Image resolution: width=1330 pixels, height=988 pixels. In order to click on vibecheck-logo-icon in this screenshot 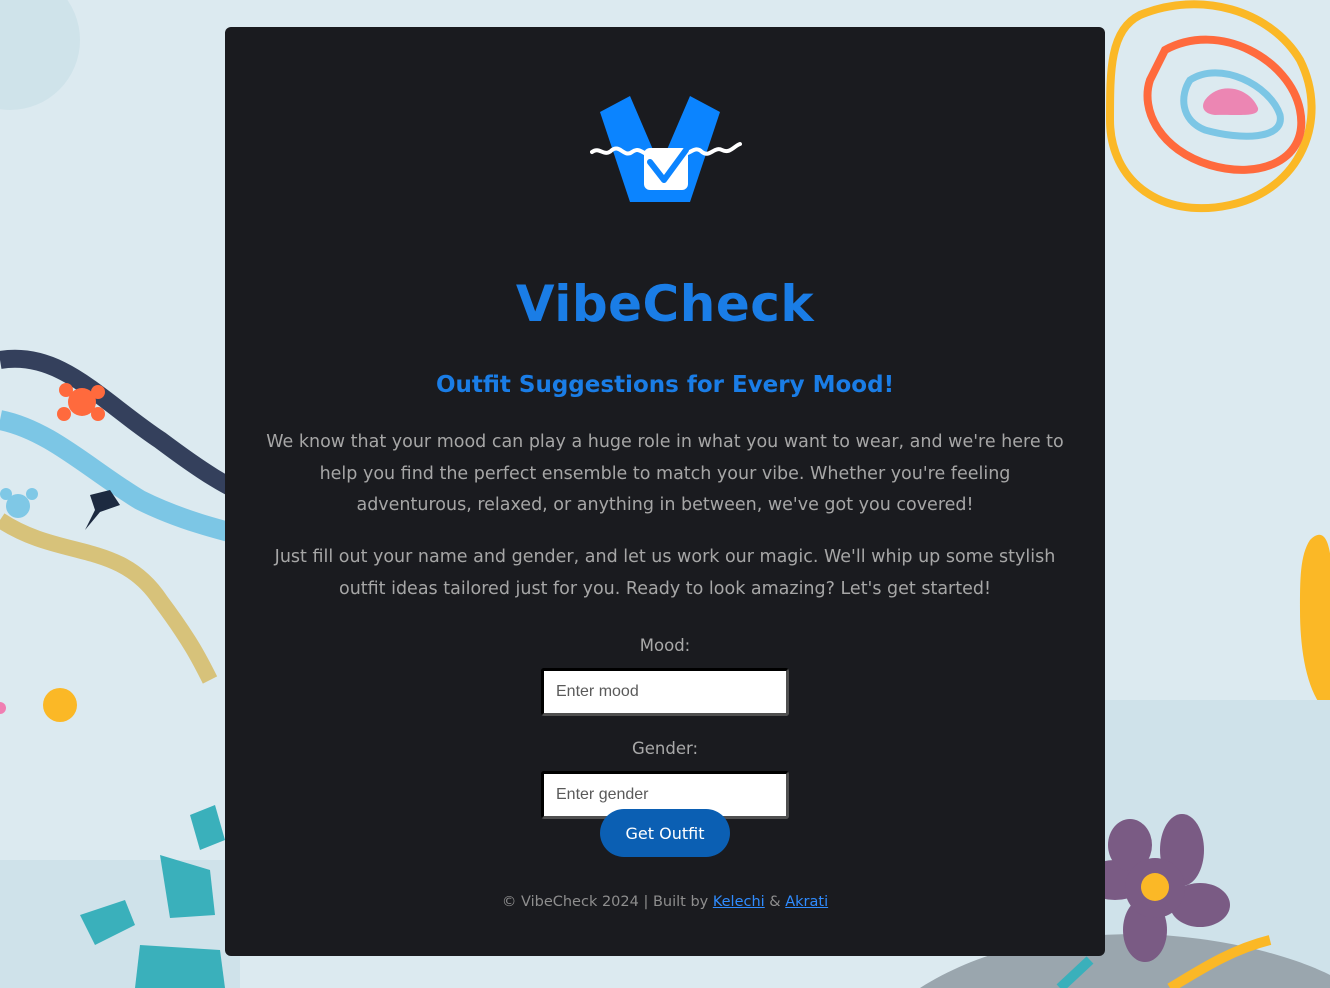, I will do `click(666, 149)`.